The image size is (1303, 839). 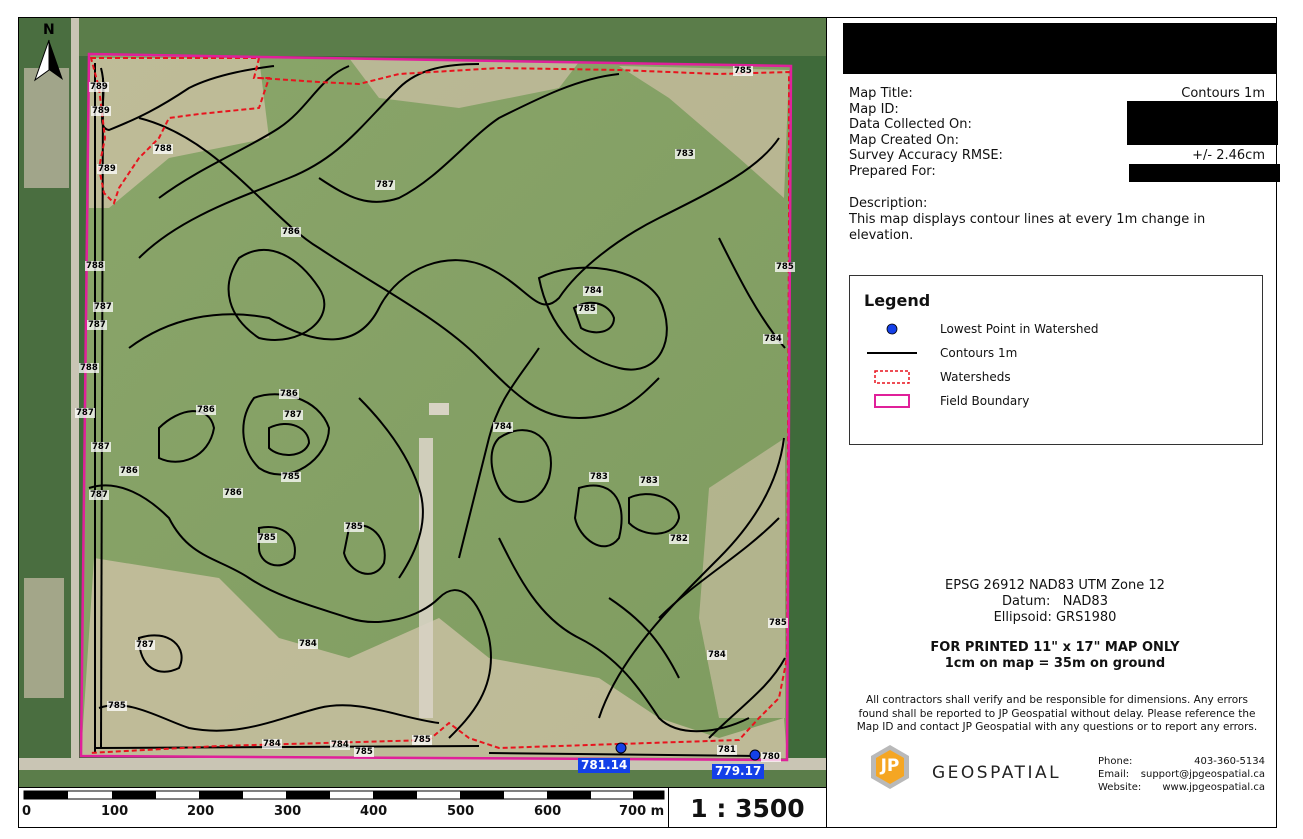 I want to click on scale-tick-label: 600, so click(x=548, y=811).